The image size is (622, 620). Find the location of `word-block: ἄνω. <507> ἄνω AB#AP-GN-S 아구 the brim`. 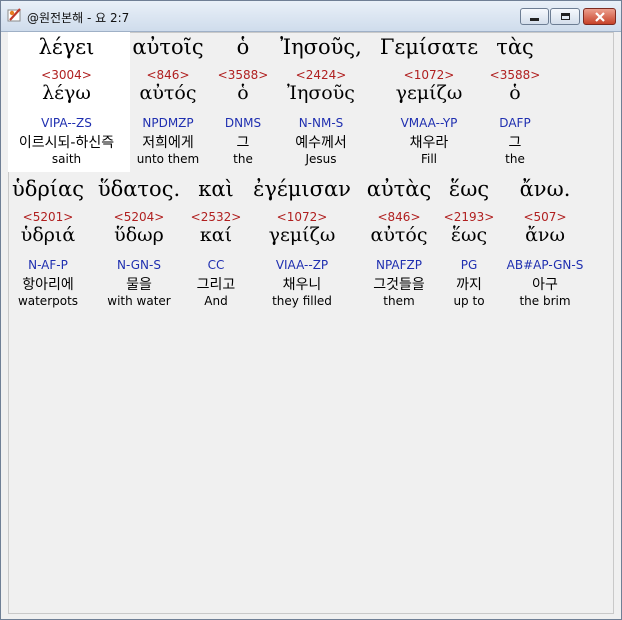

word-block: ἄνω. <507> ἄνω AB#AP-GN-S 아구 the brim is located at coordinates (545, 245).